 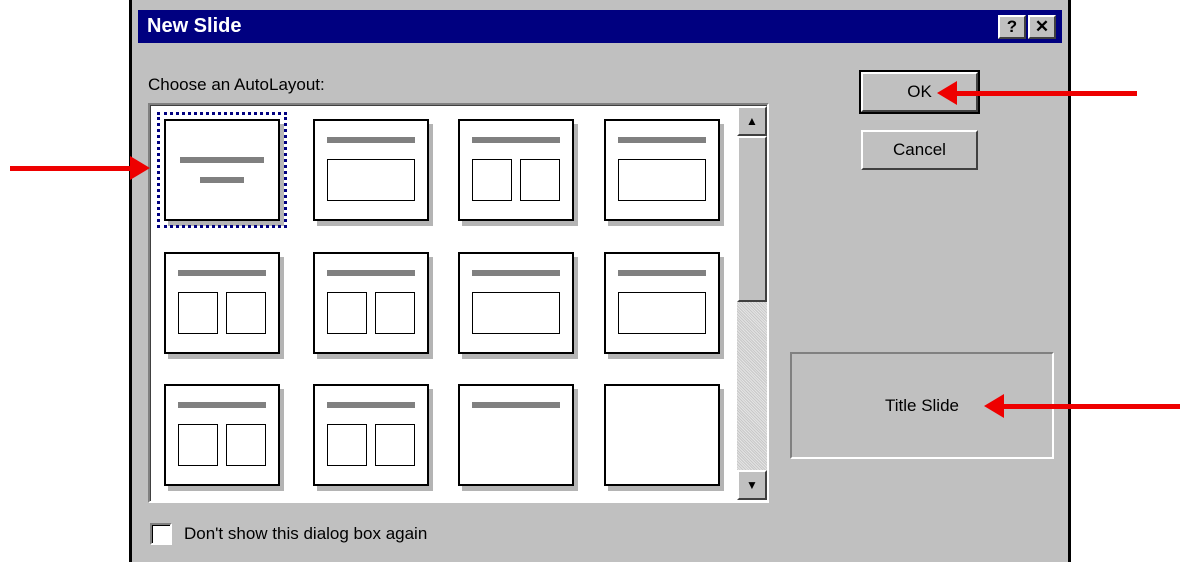 What do you see at coordinates (371, 303) in the screenshot?
I see `layout-chart-and-text` at bounding box center [371, 303].